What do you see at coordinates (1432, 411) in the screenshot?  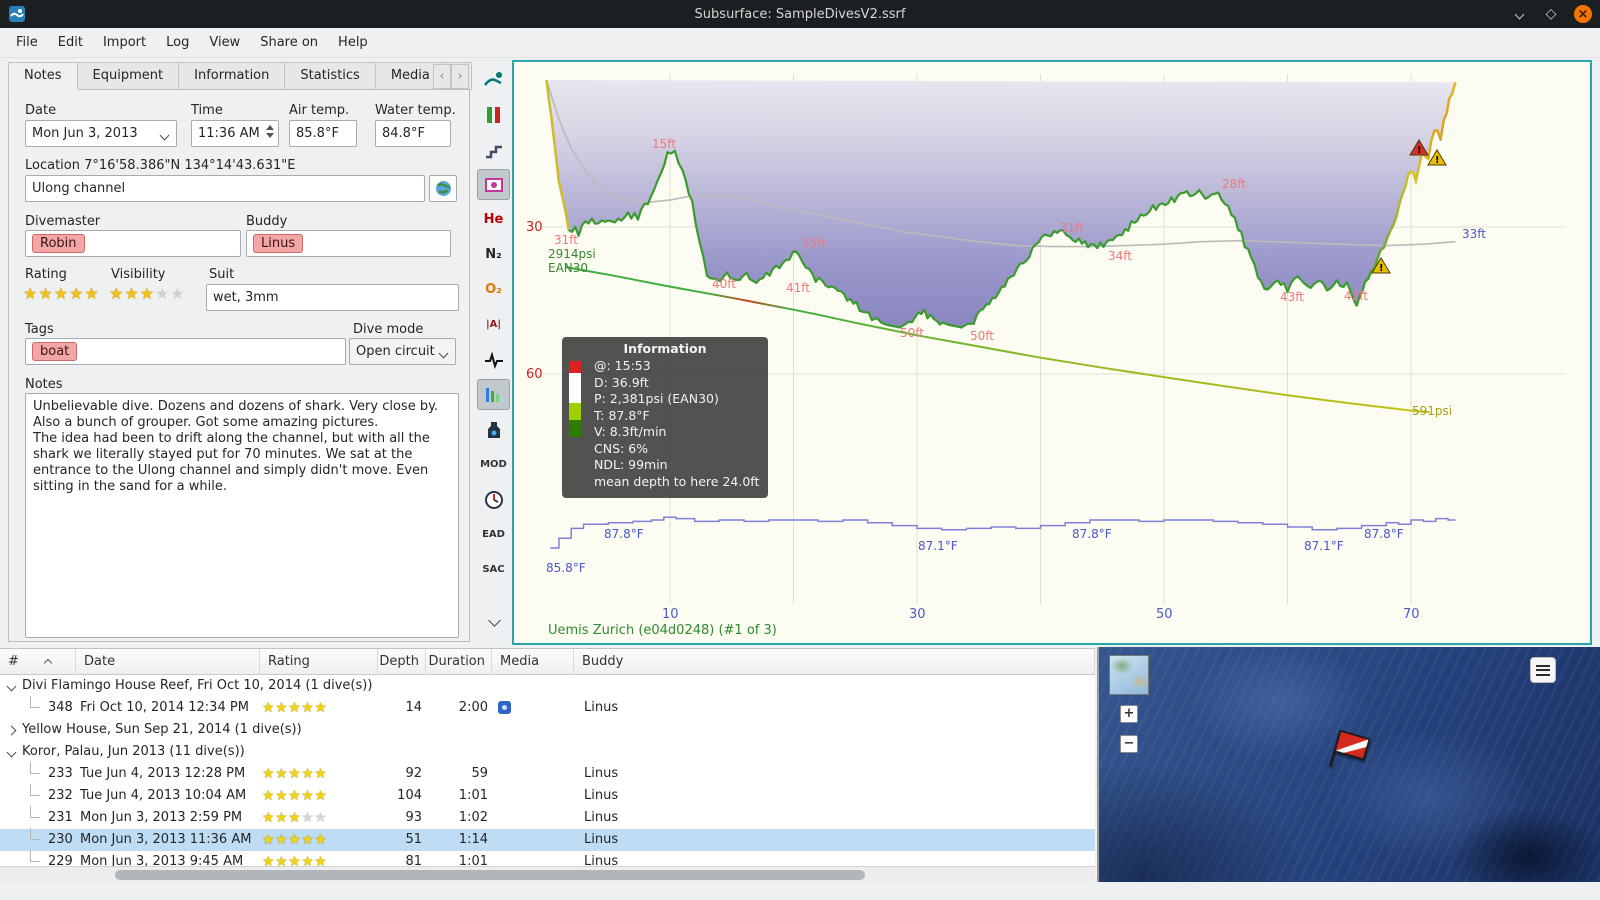 I see `profile-annotation: 591psi` at bounding box center [1432, 411].